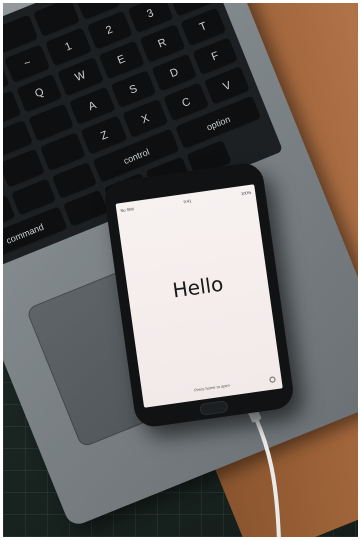 The width and height of the screenshot is (361, 540). Describe the element at coordinates (246, 192) in the screenshot. I see `status-battery: 100%` at that location.